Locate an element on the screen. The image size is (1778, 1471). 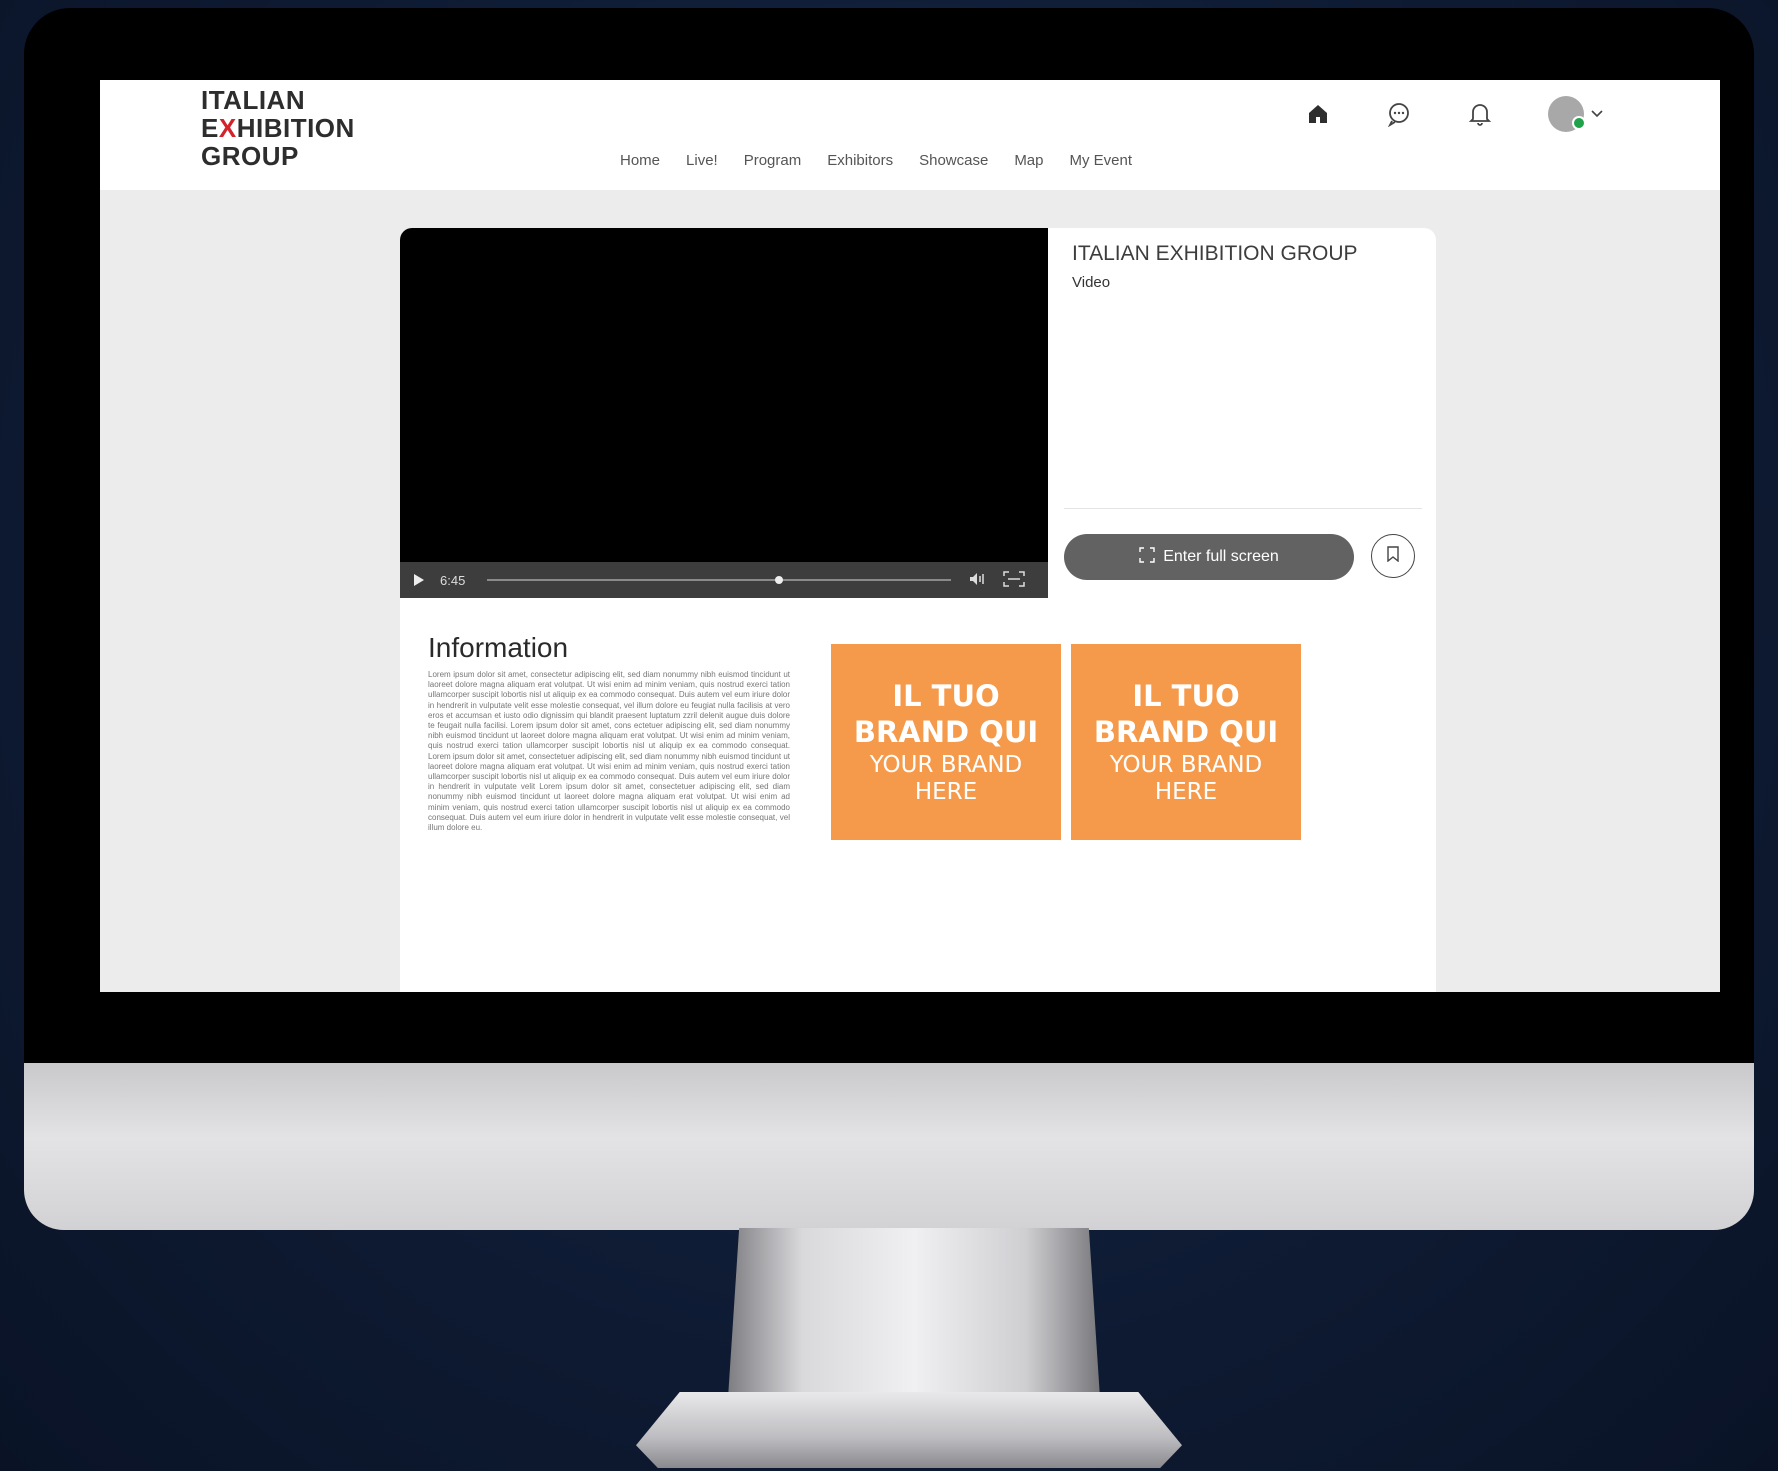
fullscreen-icon is located at coordinates (1014, 580).